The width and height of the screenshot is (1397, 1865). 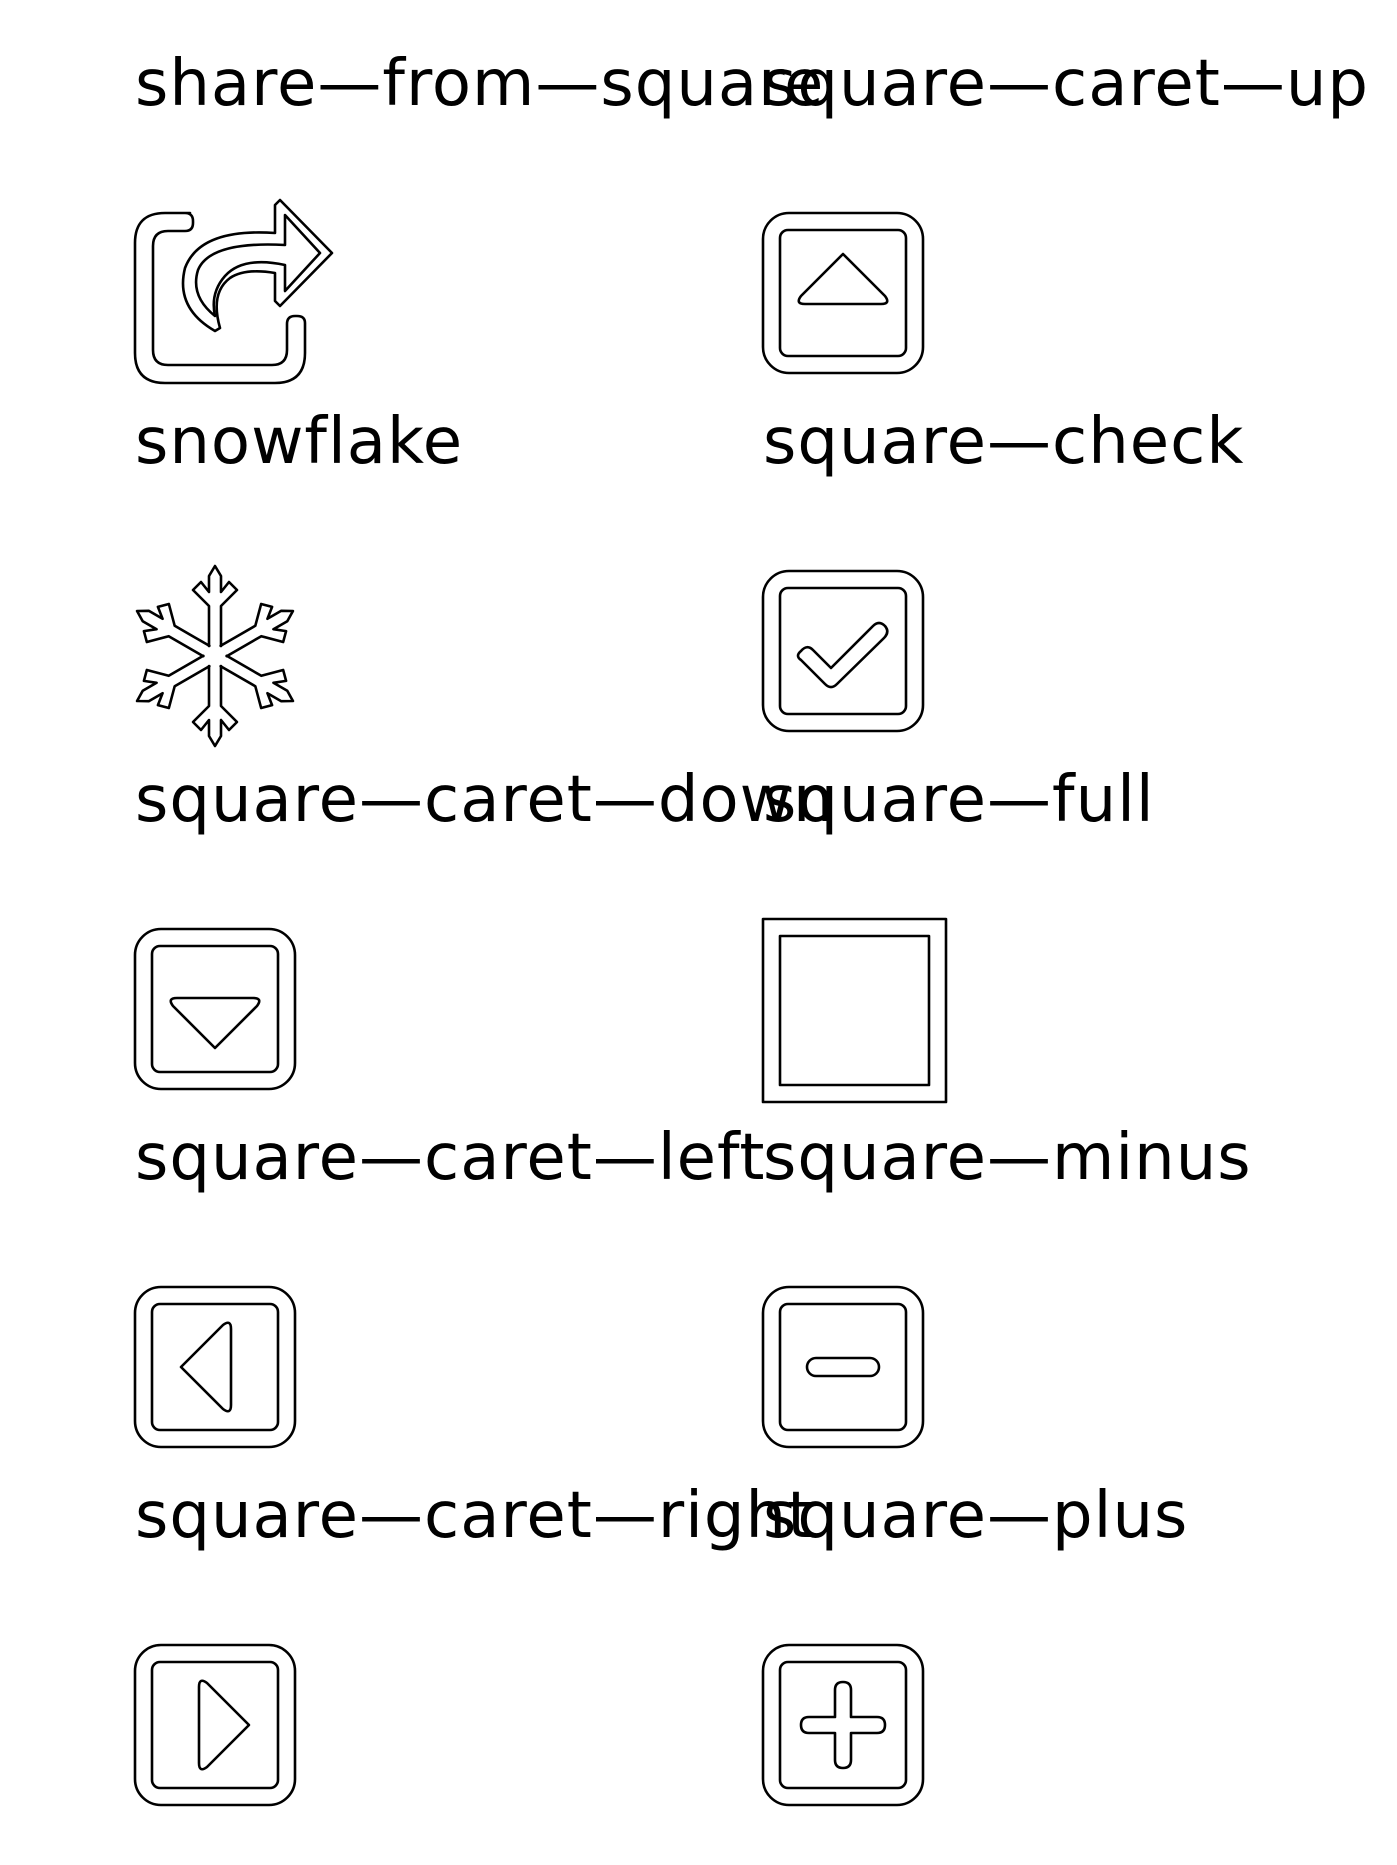 I want to click on icon-cell-square-caret-left: square—caret—left, so click(x=449, y=1276).